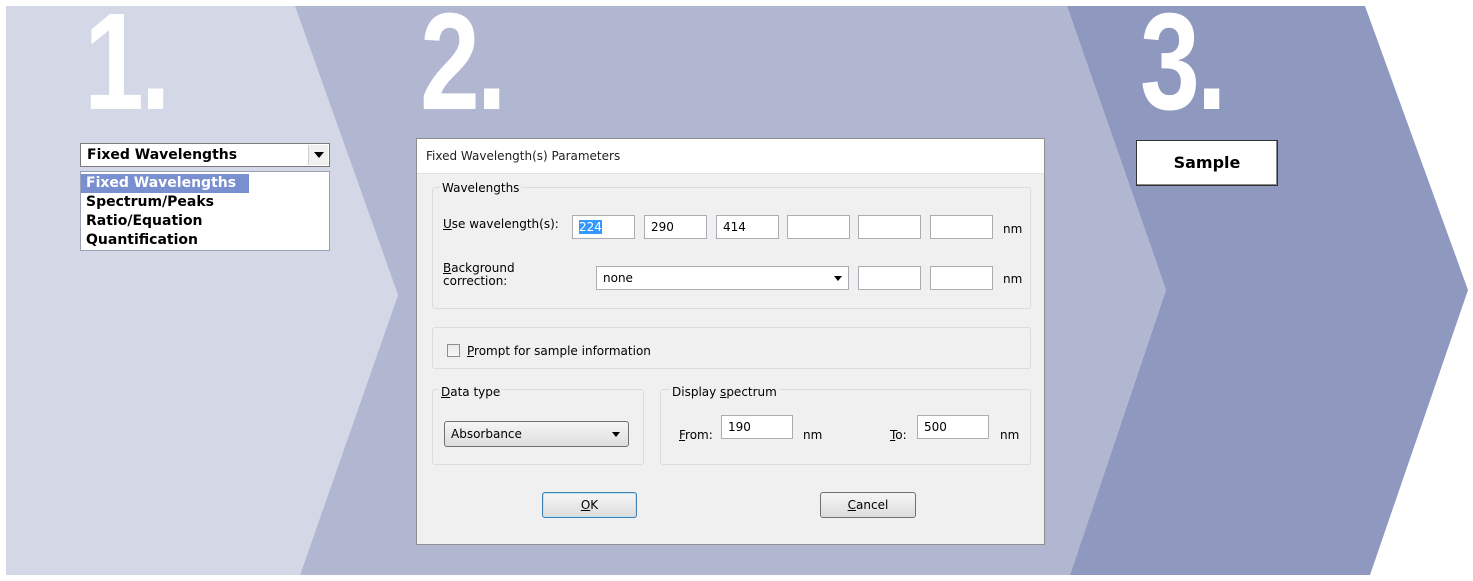  I want to click on from-label: From:, so click(696, 435).